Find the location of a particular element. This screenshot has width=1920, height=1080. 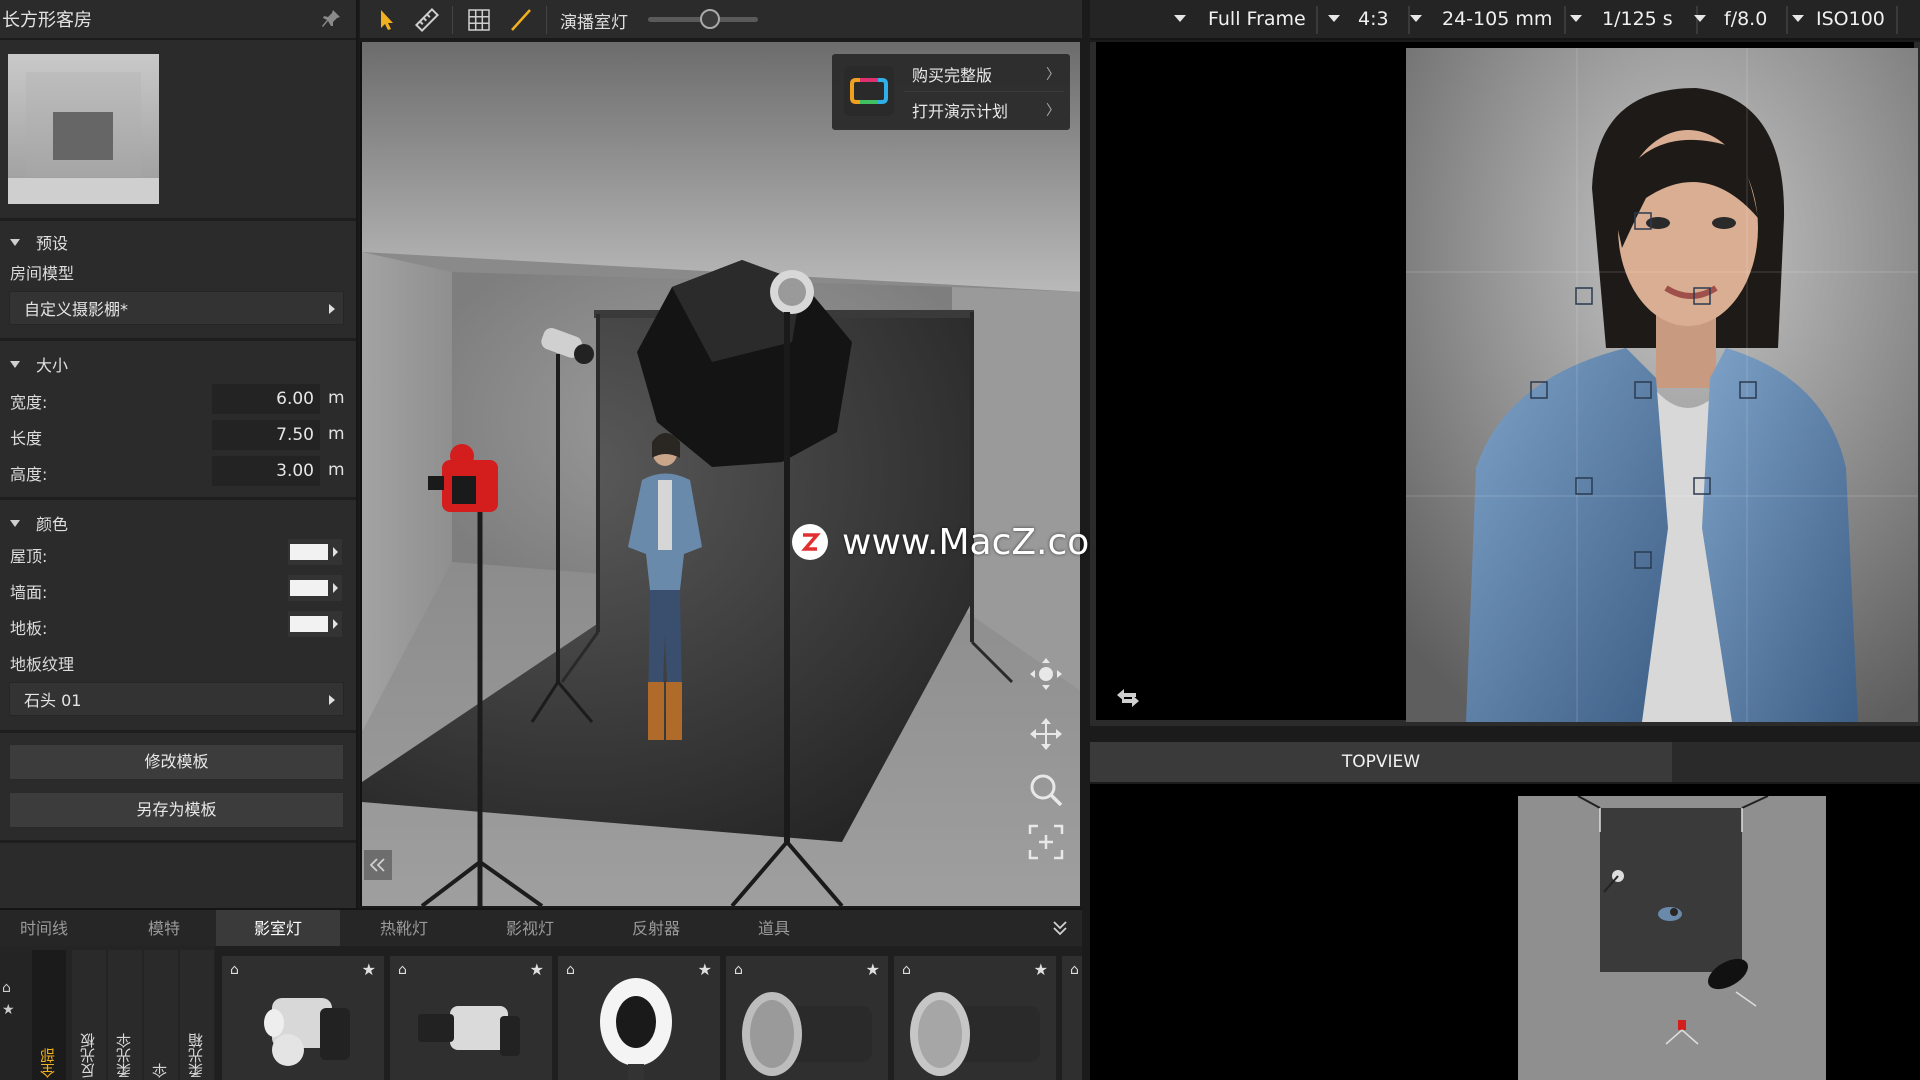

library-item-ring-light: ⌂ ★ is located at coordinates (639, 1018).